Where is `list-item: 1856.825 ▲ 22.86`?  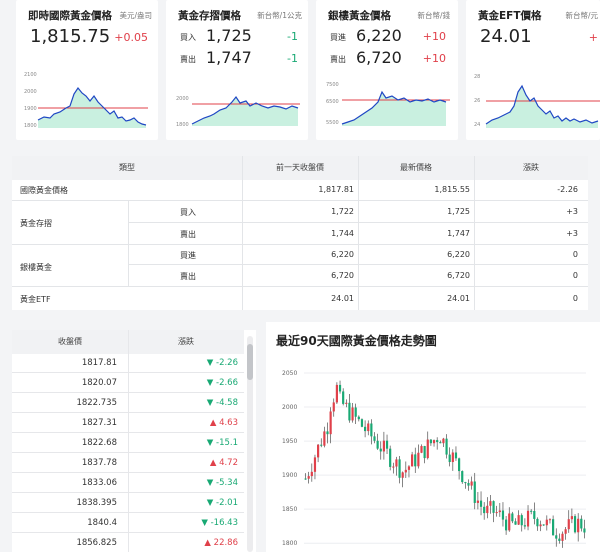
list-item: 1856.825 ▲ 22.86 is located at coordinates (128, 543).